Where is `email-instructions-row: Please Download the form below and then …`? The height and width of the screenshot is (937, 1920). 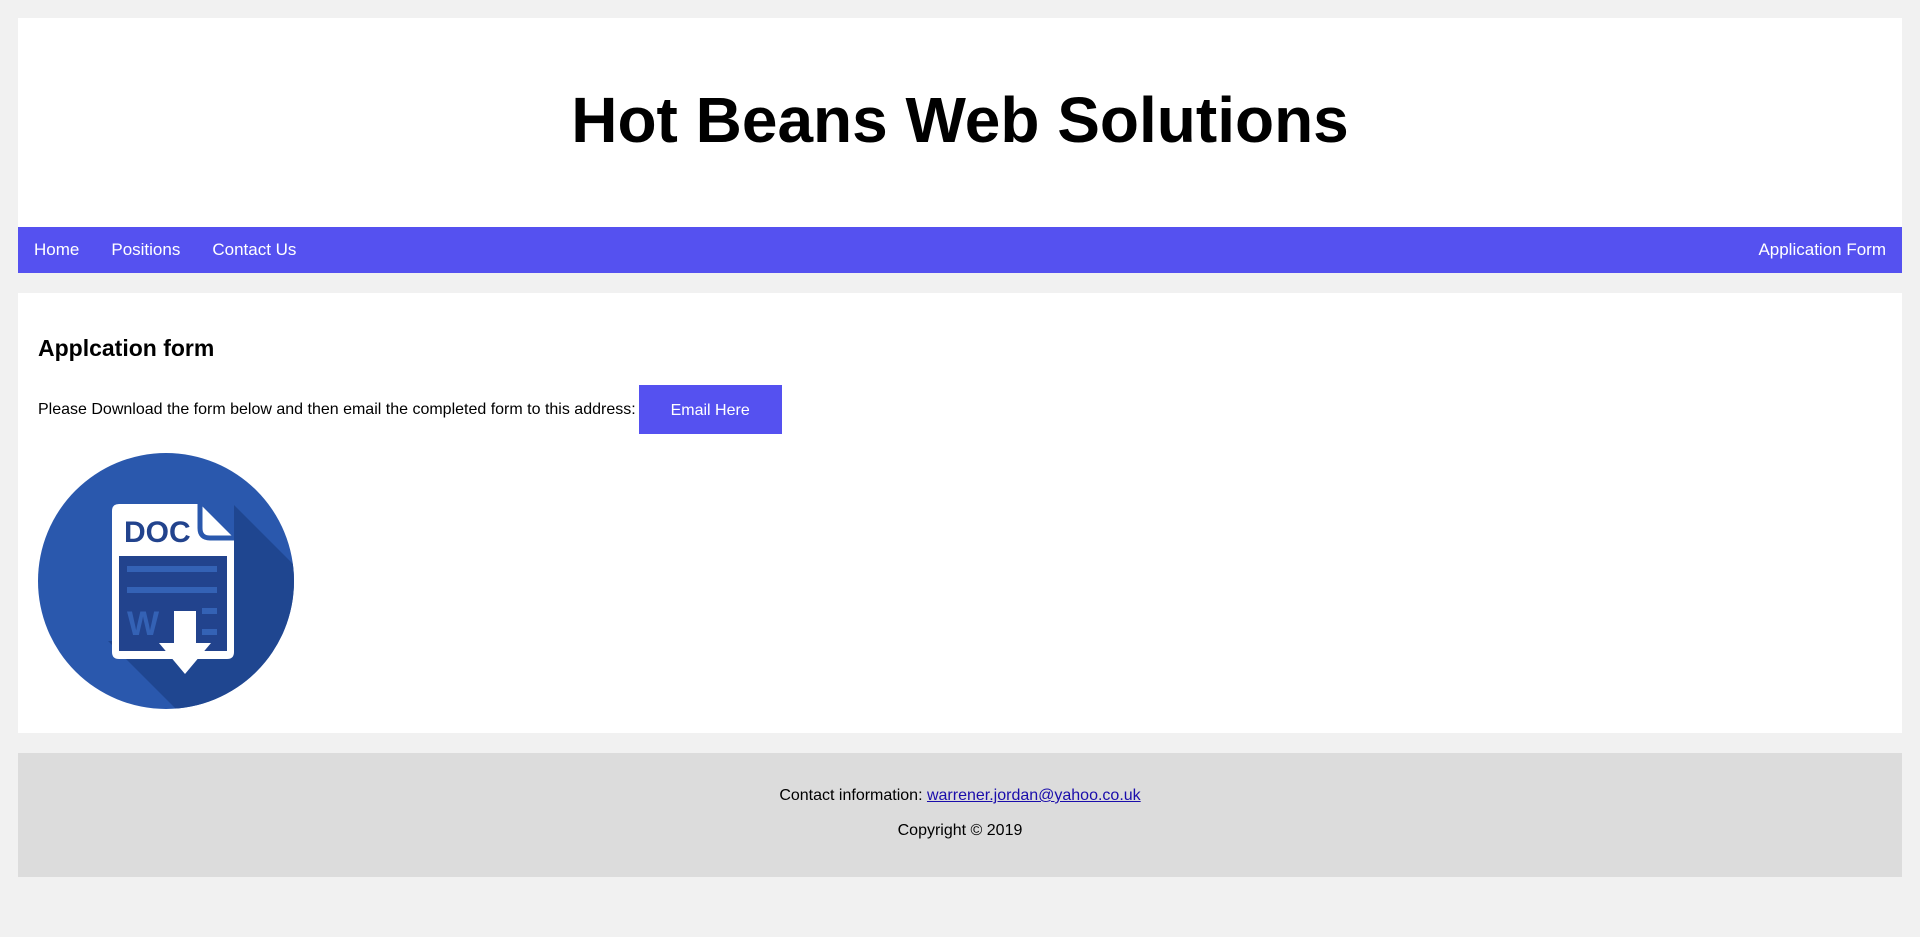 email-instructions-row: Please Download the form below and then … is located at coordinates (410, 409).